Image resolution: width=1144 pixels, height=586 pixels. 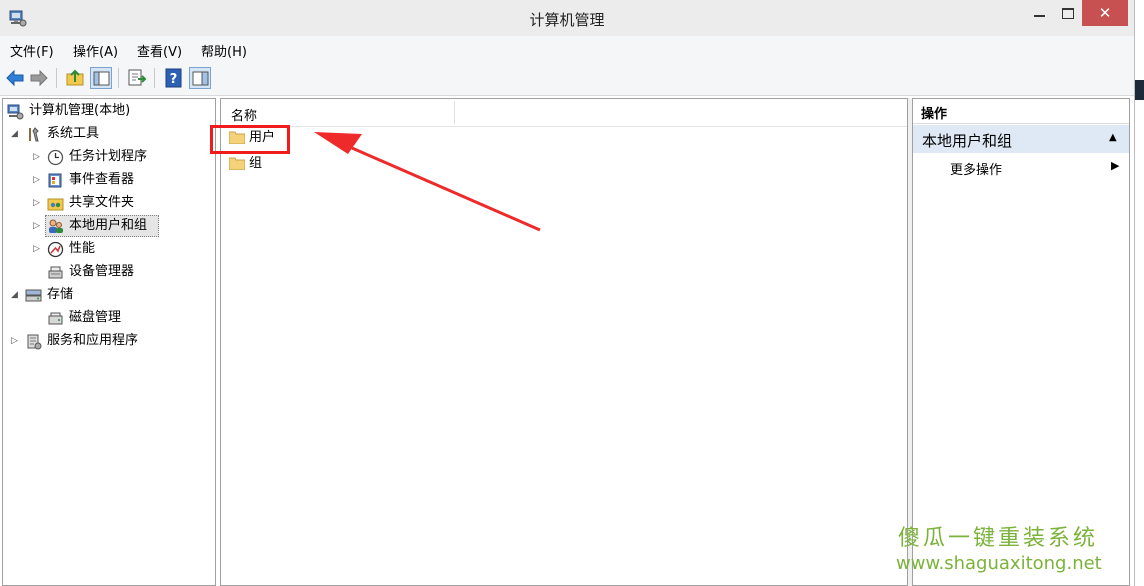 What do you see at coordinates (15, 112) in the screenshot?
I see `computer-management-icon` at bounding box center [15, 112].